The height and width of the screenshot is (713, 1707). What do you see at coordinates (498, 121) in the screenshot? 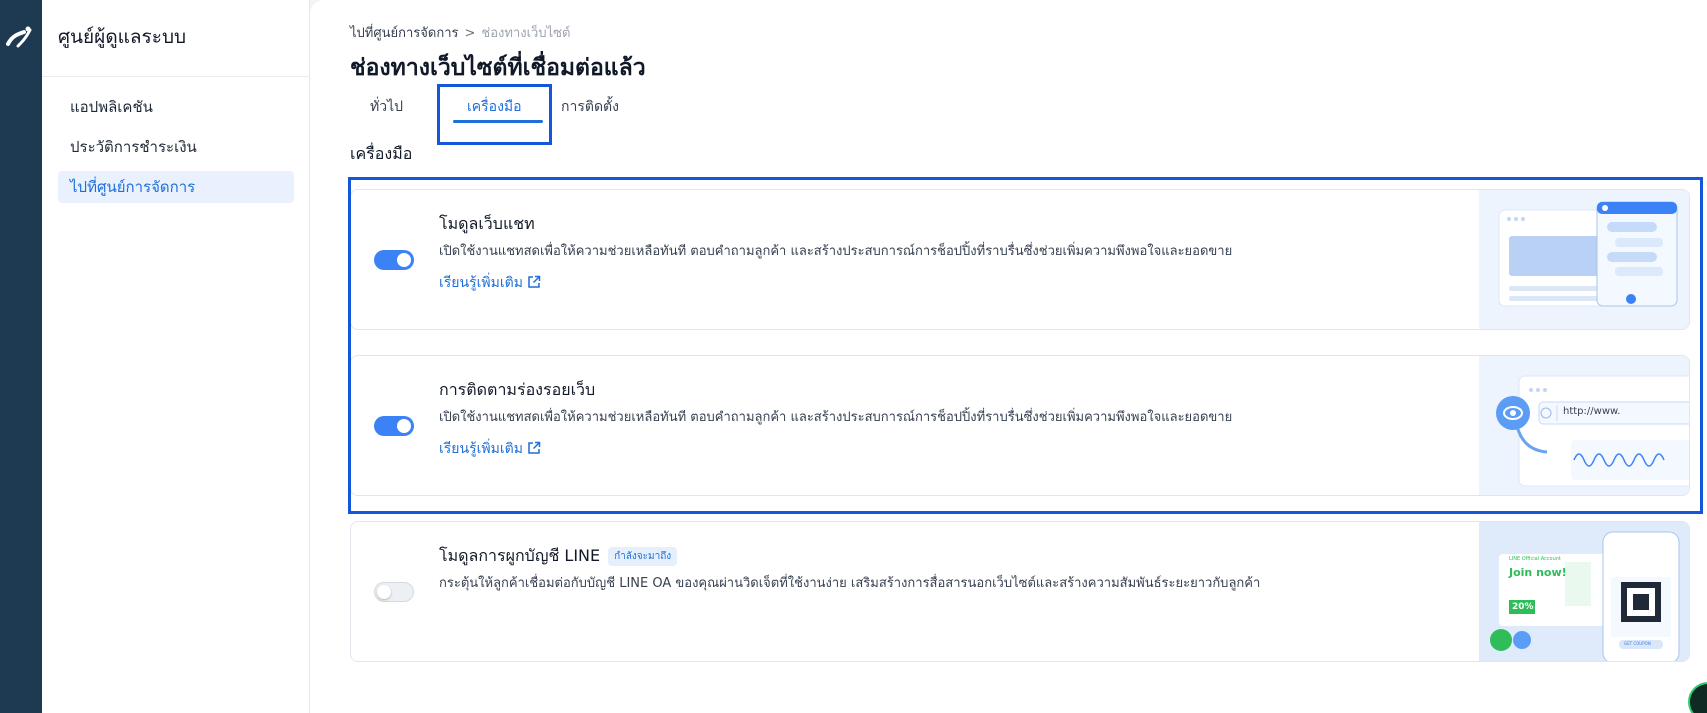
I see `tab-active-underline` at bounding box center [498, 121].